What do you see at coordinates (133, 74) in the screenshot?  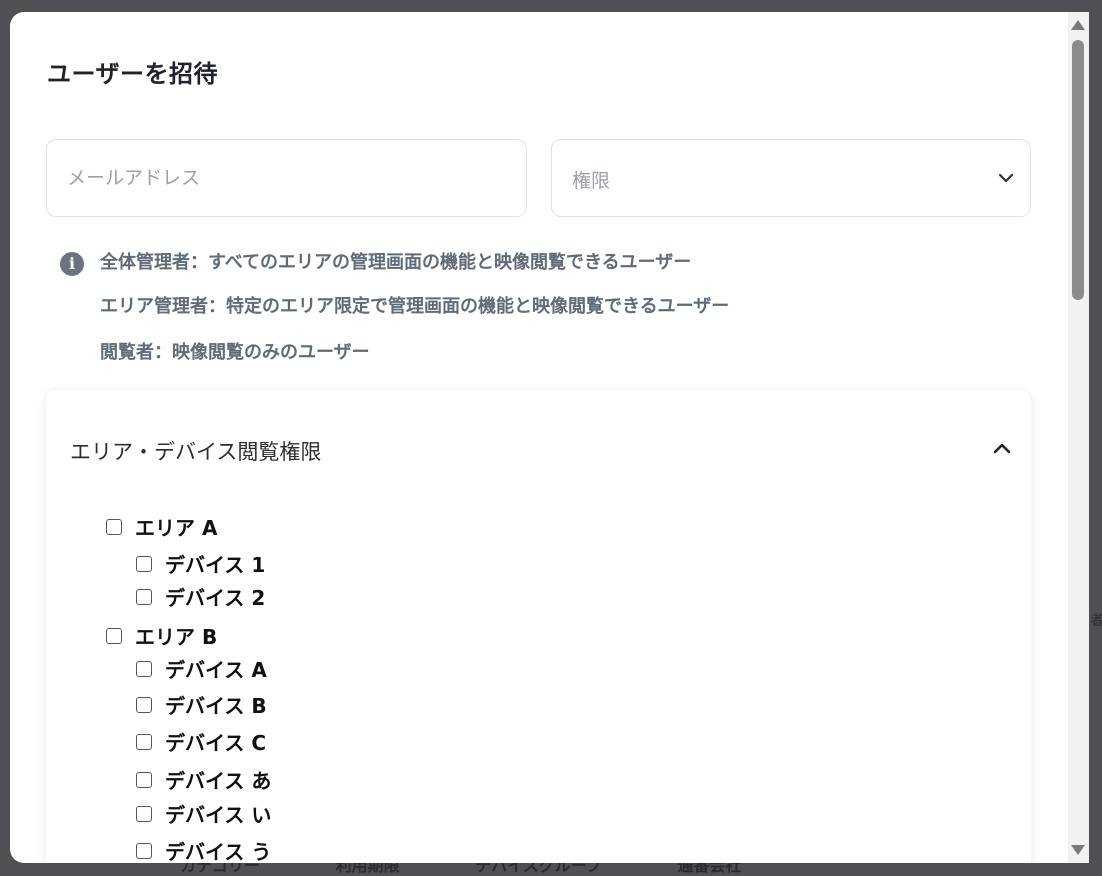 I see `modal-title: ユーザーを招待` at bounding box center [133, 74].